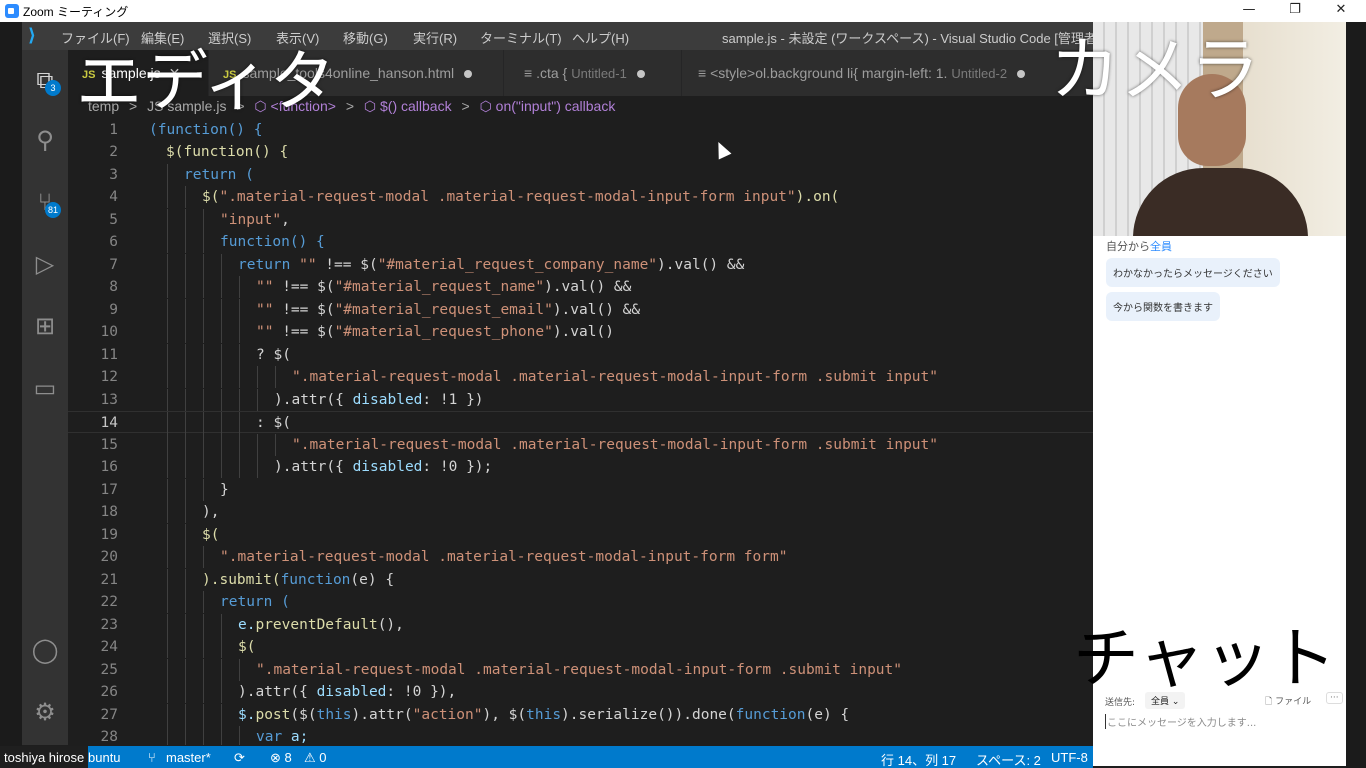 The height and width of the screenshot is (768, 1366). What do you see at coordinates (113, 310) in the screenshot?
I see `line-number: 9` at bounding box center [113, 310].